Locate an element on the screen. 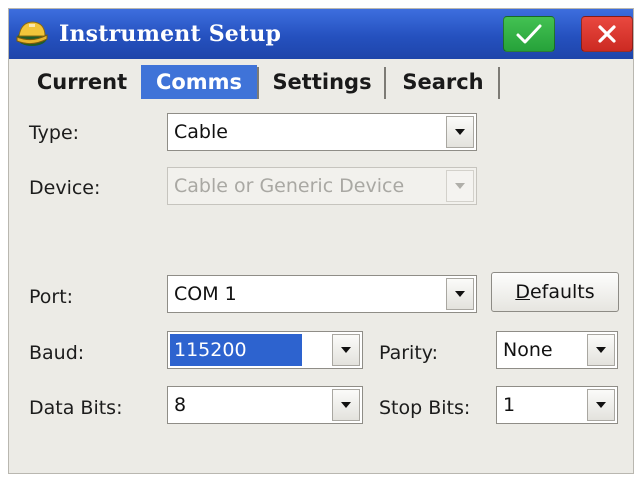 The width and height of the screenshot is (640, 479). stop-bits-dropdown-arrow is located at coordinates (601, 405).